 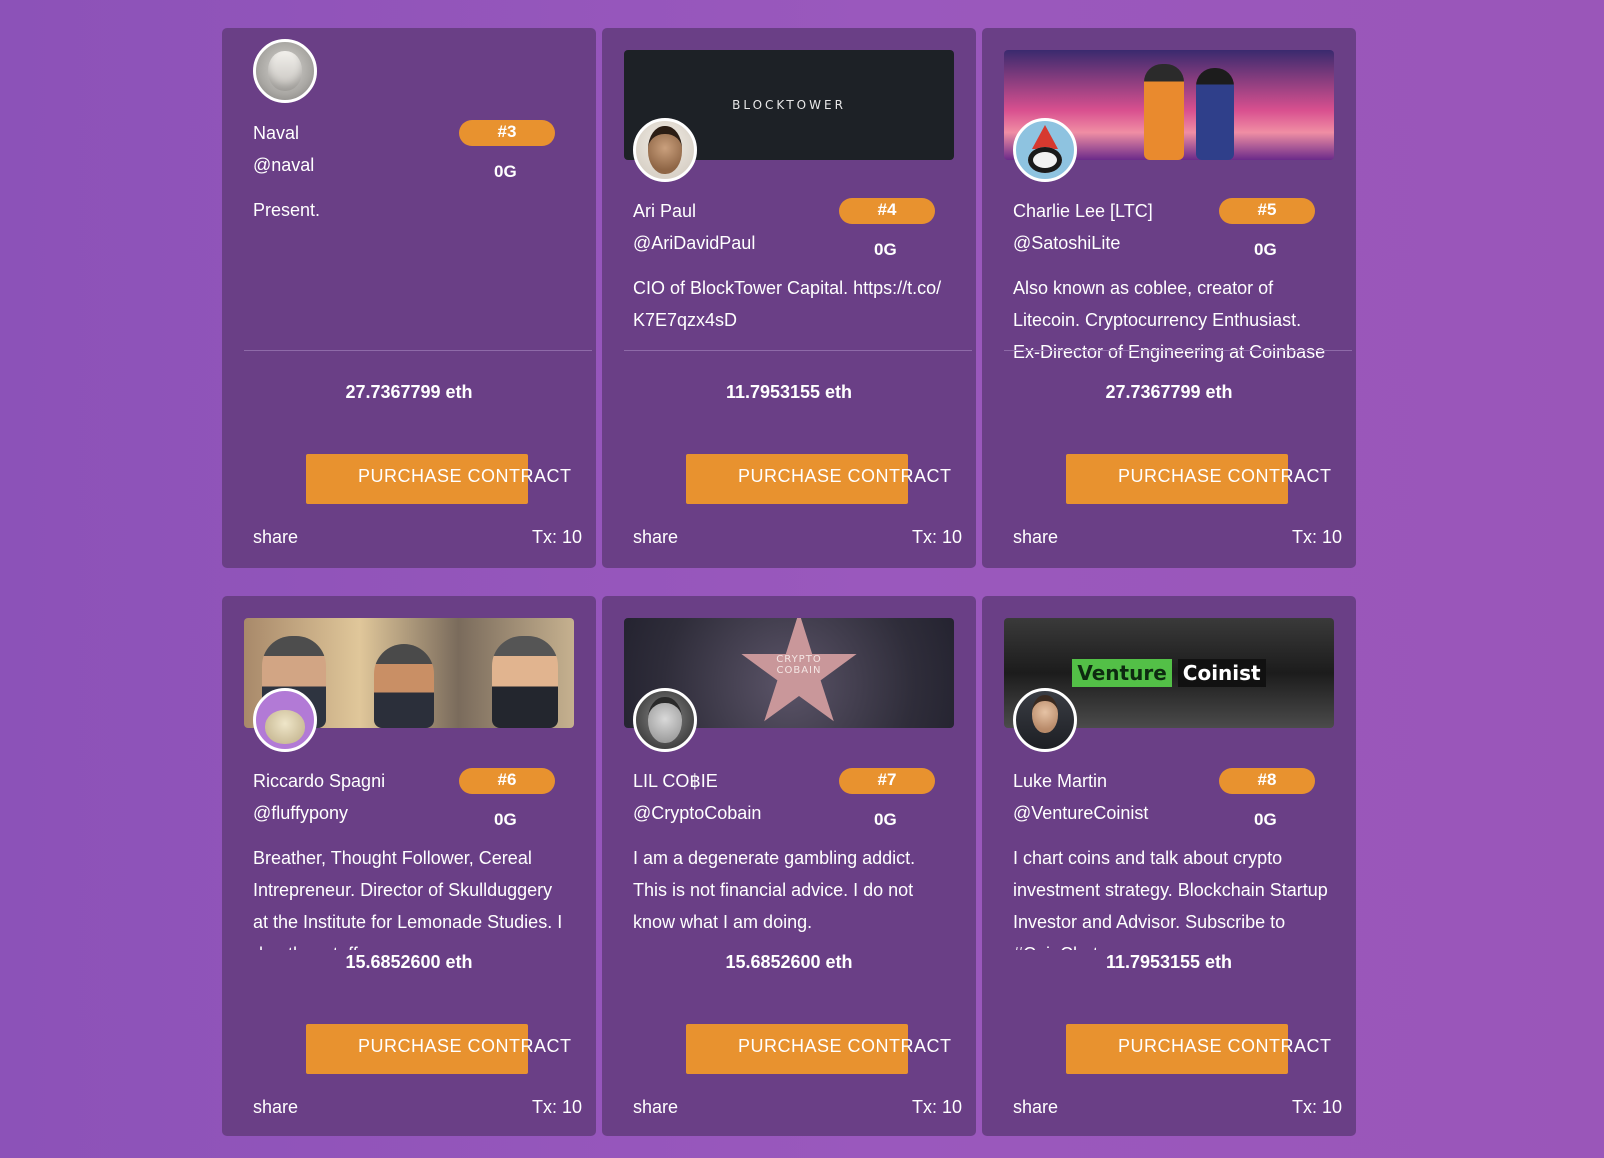 I want to click on banner-logo-word-1: Venture, so click(x=1122, y=673).